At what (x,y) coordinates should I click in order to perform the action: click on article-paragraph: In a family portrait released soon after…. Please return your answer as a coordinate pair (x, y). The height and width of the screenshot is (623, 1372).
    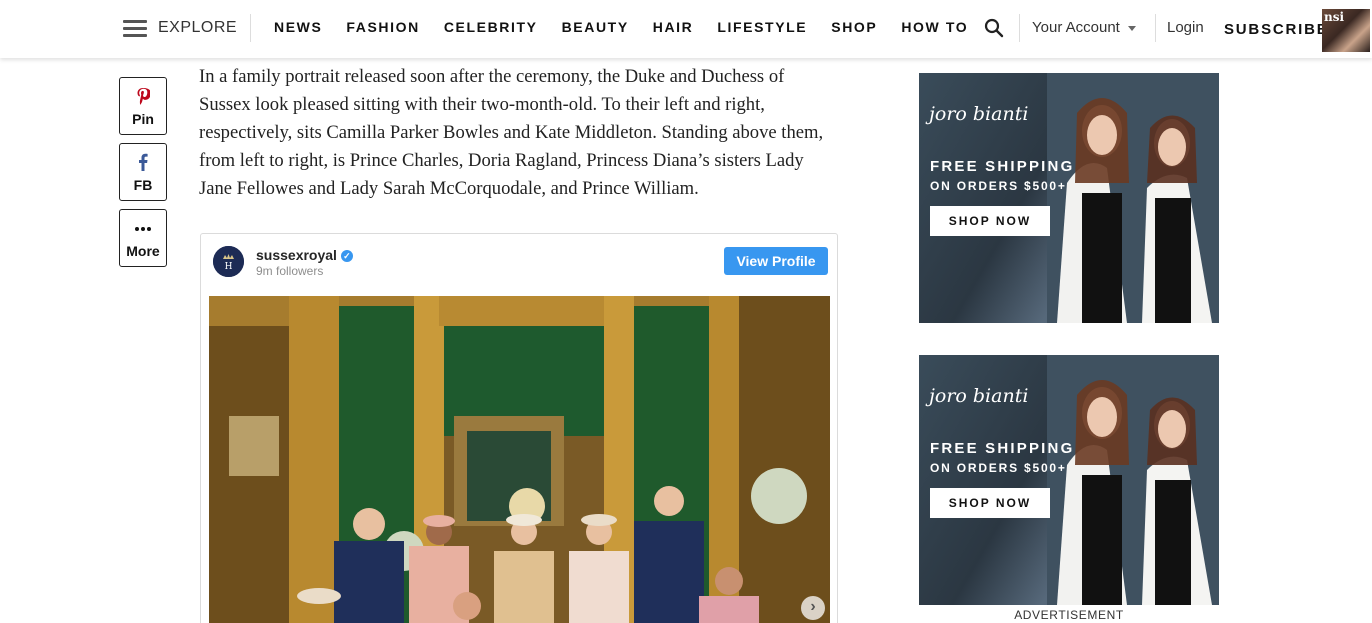
    Looking at the image, I should click on (511, 132).